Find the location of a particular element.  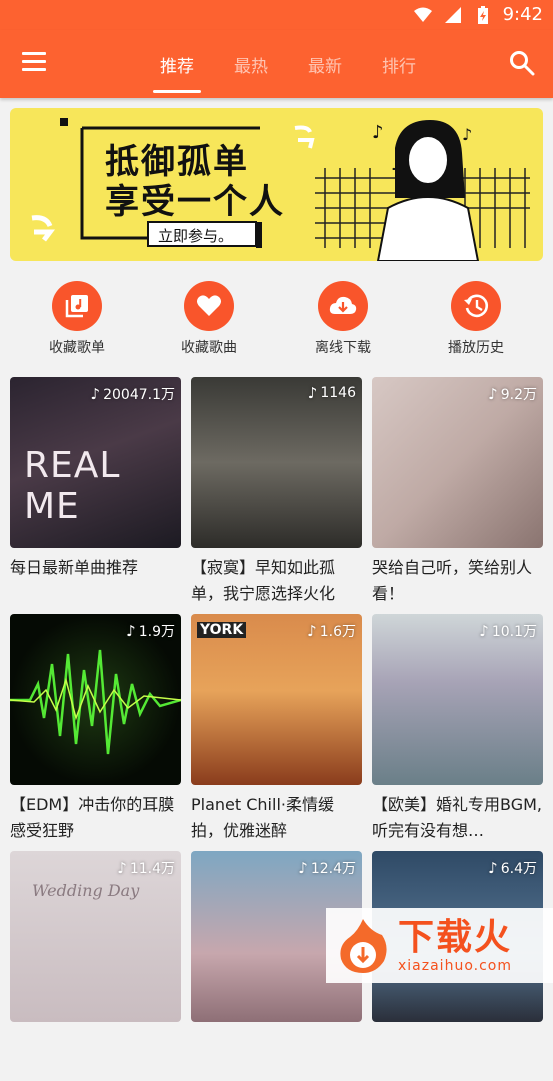

playlist-title: 【EDM】冲击你的耳膜 感受狂野 is located at coordinates (92, 817).